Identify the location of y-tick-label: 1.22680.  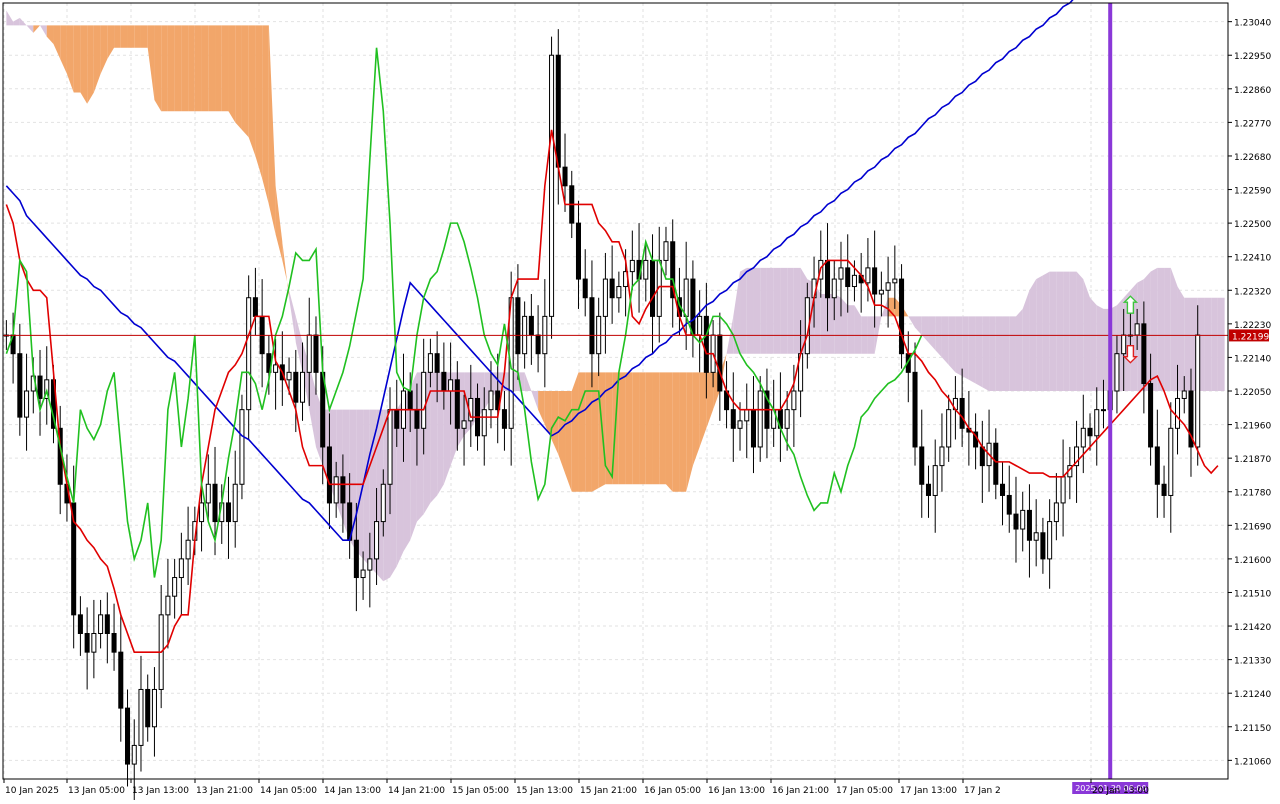
(1252, 158).